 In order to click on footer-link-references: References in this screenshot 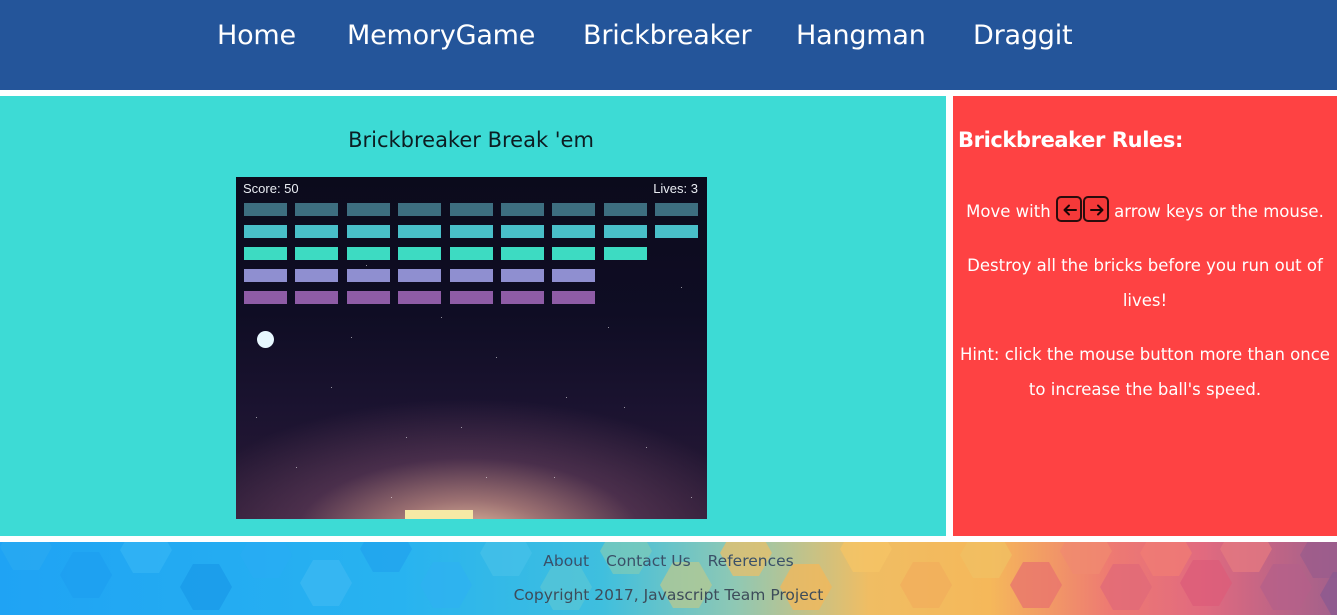, I will do `click(751, 561)`.